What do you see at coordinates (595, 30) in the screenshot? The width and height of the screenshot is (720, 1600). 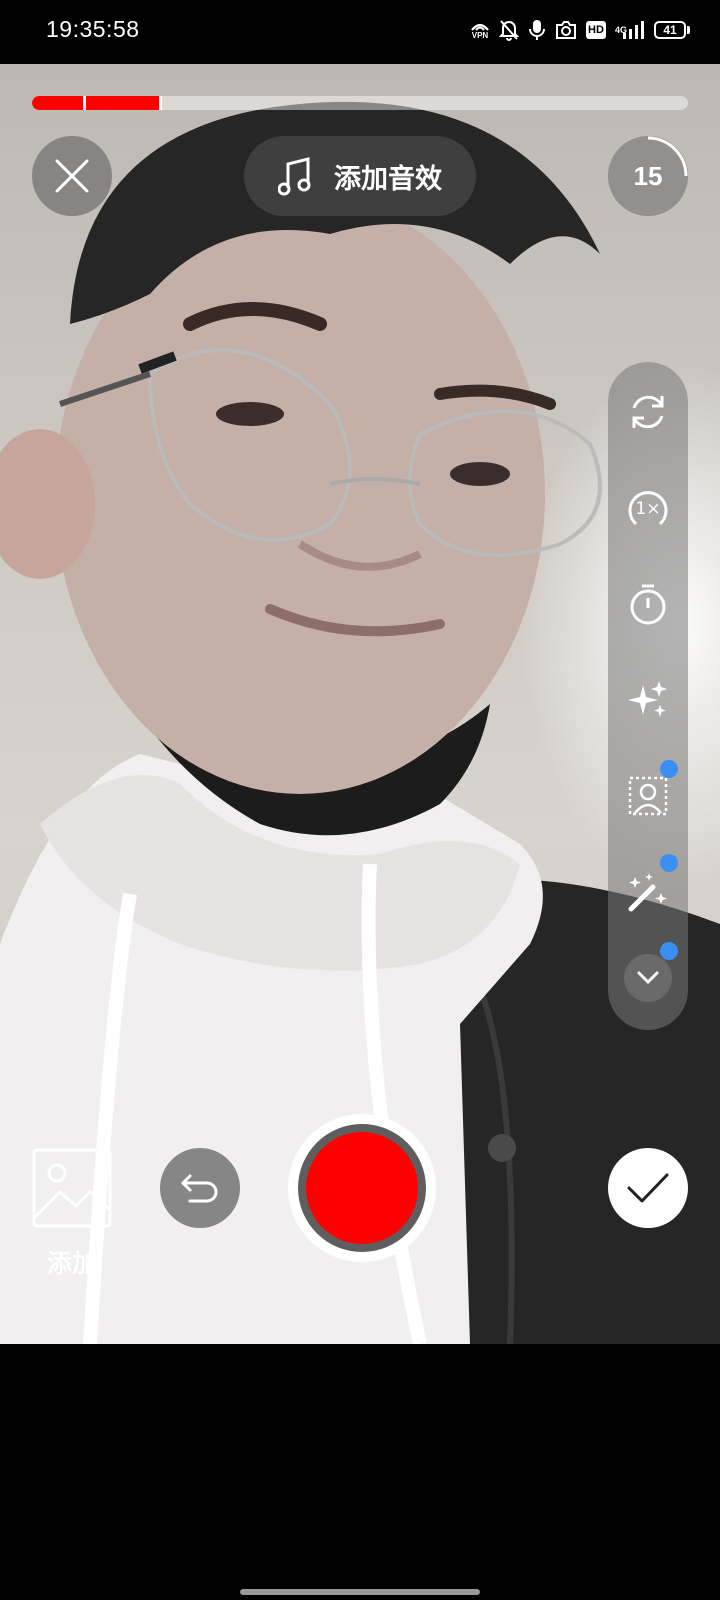 I see `hd-icon: HD` at bounding box center [595, 30].